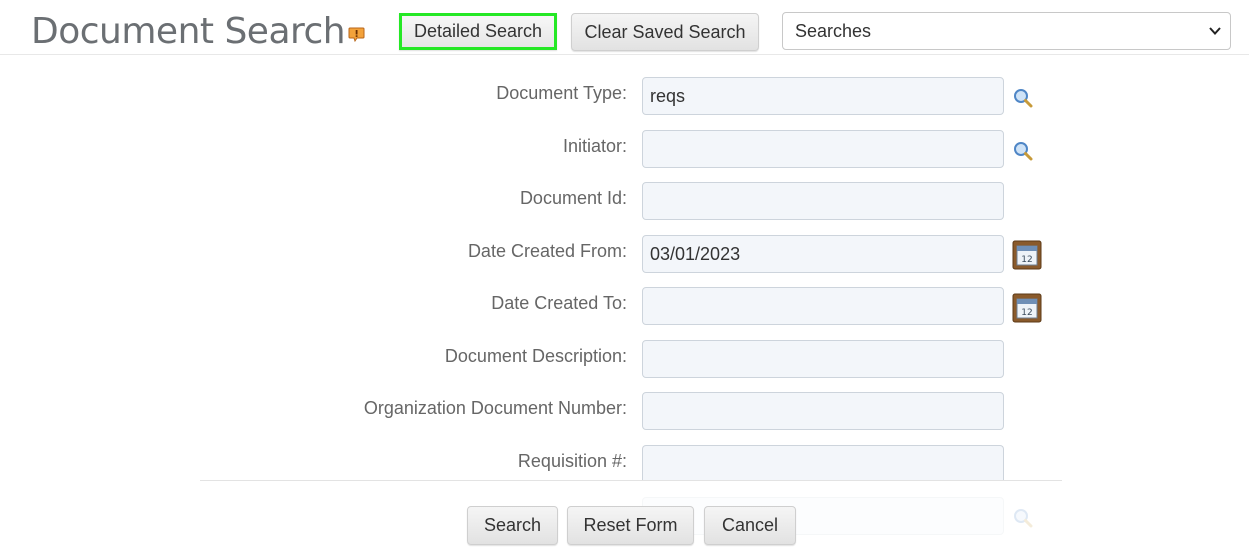  Describe the element at coordinates (823, 201) in the screenshot. I see `document-id-input` at that location.